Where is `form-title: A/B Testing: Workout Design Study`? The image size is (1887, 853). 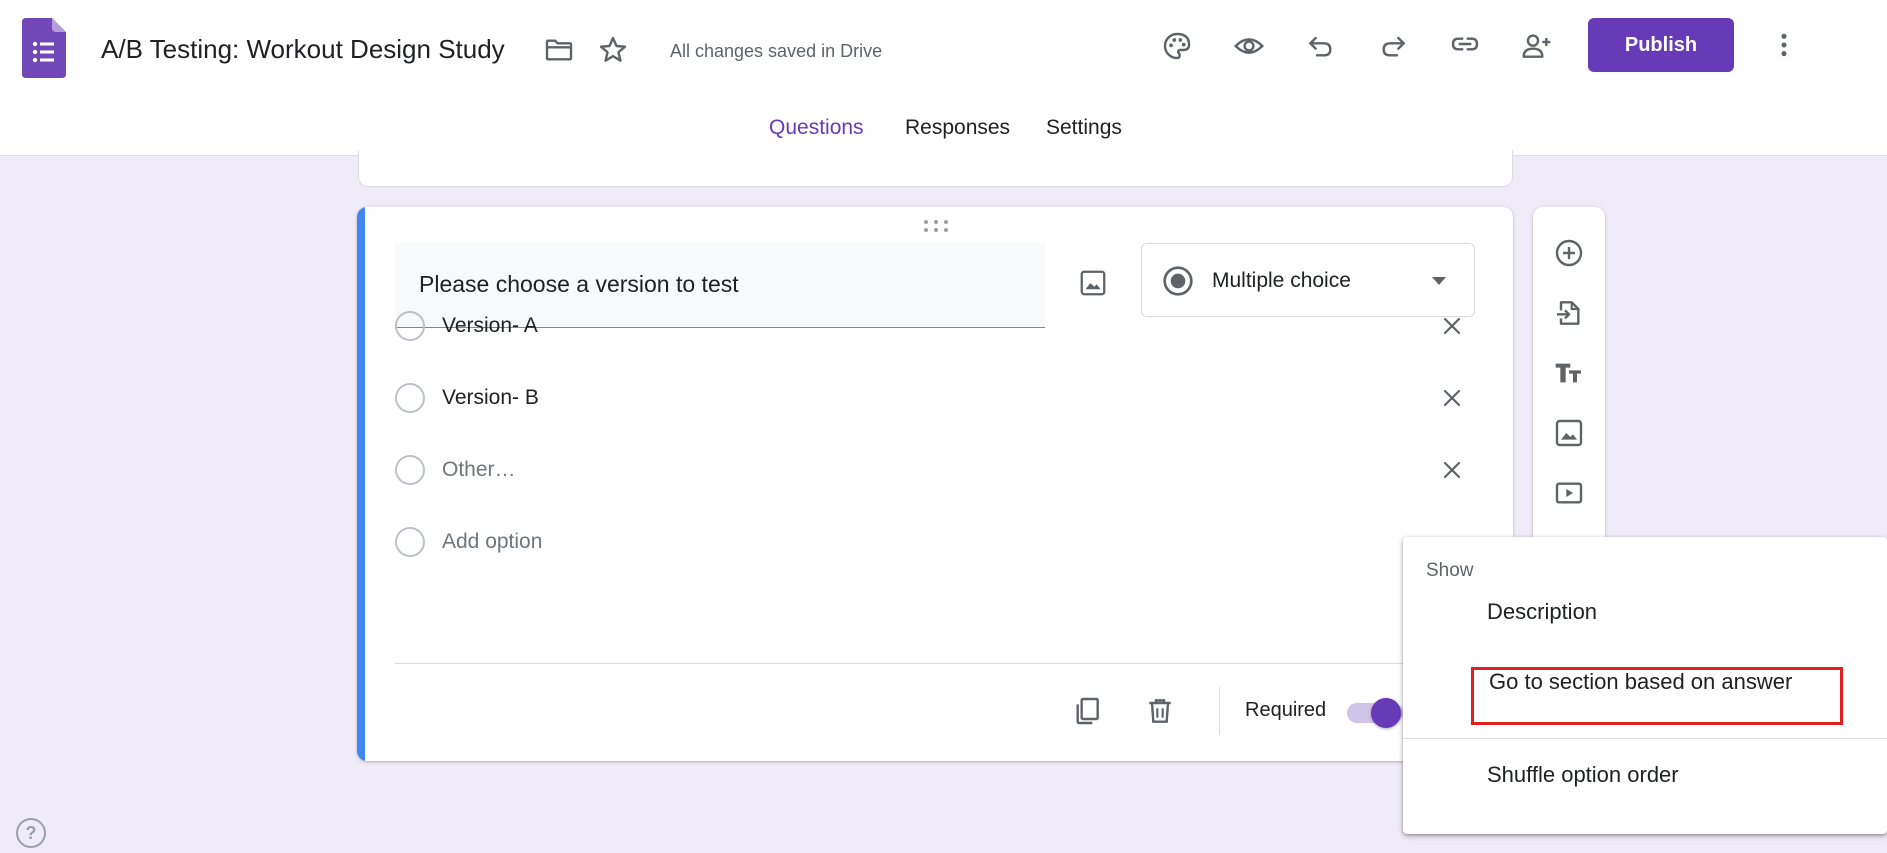 form-title: A/B Testing: Workout Design Study is located at coordinates (303, 49).